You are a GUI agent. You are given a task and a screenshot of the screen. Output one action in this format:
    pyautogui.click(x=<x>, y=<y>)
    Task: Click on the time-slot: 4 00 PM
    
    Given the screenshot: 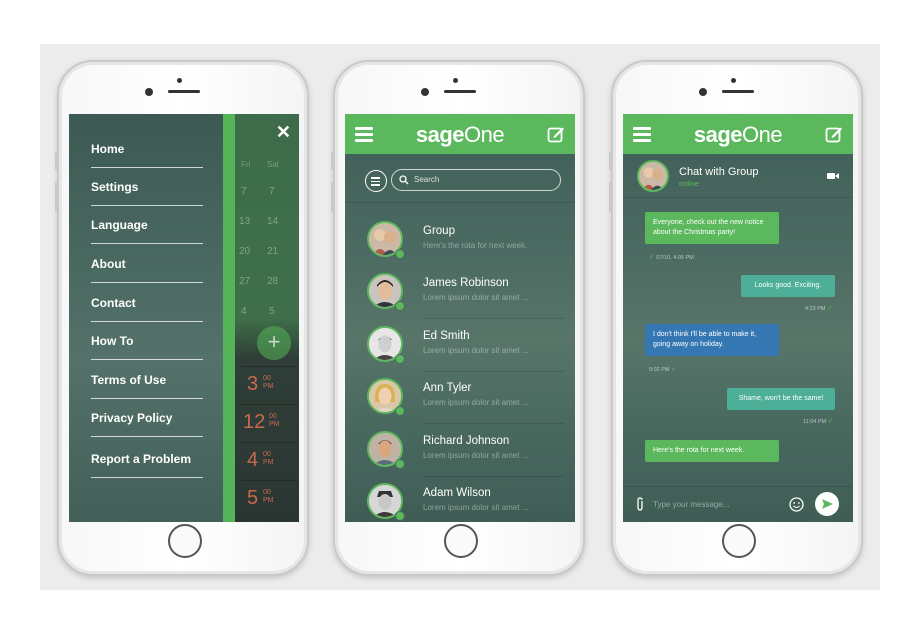 What is the action you would take?
    pyautogui.click(x=269, y=461)
    